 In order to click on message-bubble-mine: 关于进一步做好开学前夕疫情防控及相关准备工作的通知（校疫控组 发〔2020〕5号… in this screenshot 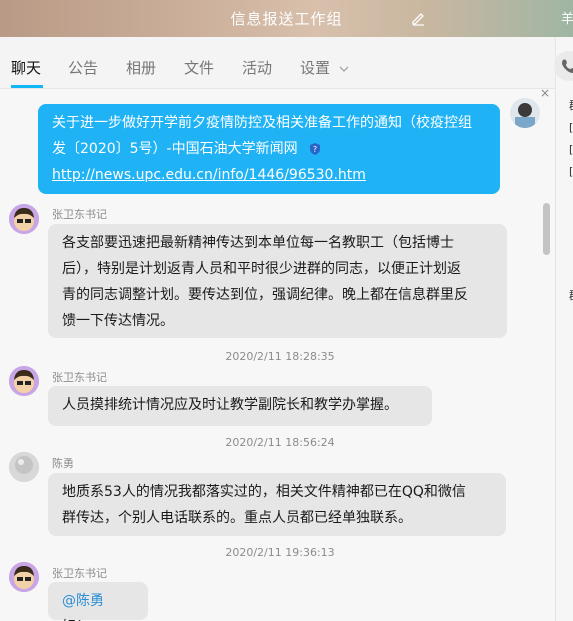, I will do `click(269, 149)`.